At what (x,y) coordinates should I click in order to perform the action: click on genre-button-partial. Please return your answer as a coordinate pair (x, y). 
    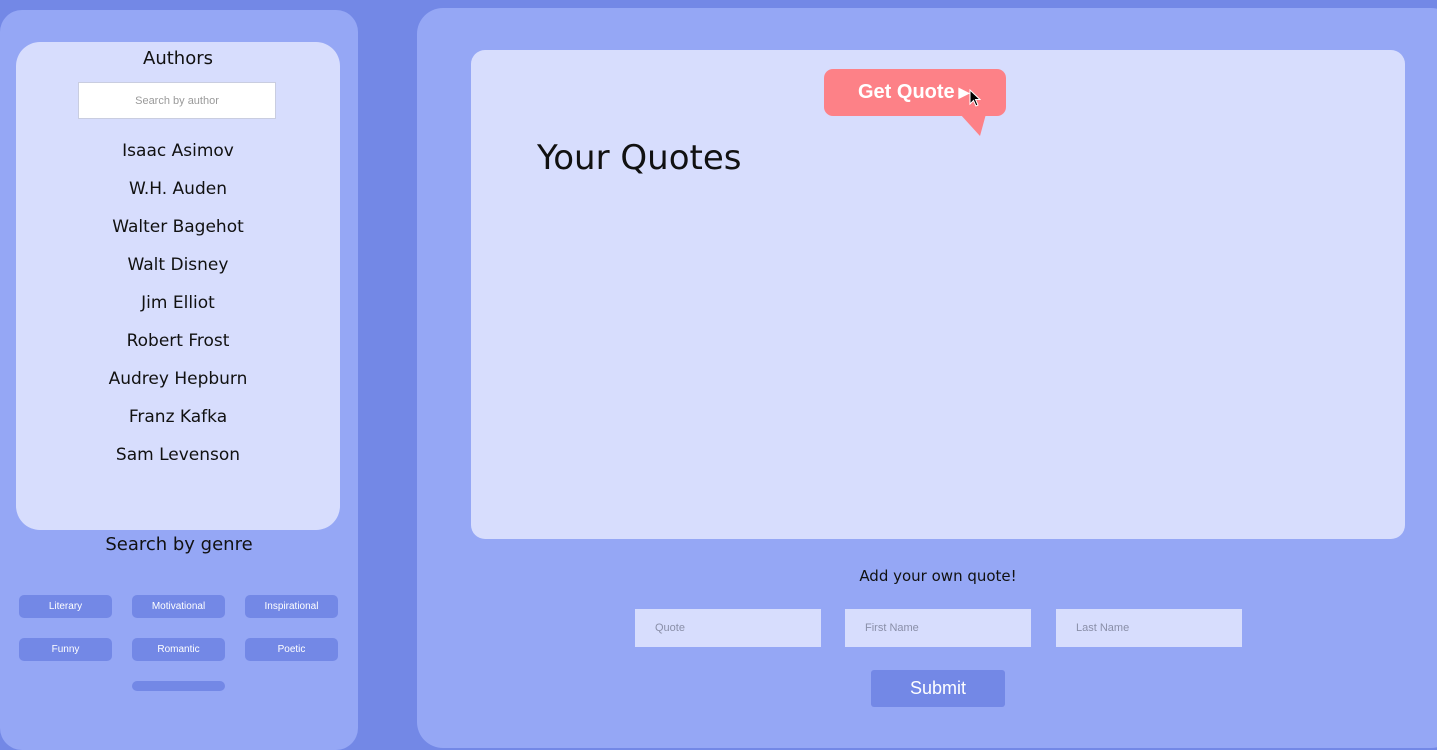
    Looking at the image, I should click on (178, 686).